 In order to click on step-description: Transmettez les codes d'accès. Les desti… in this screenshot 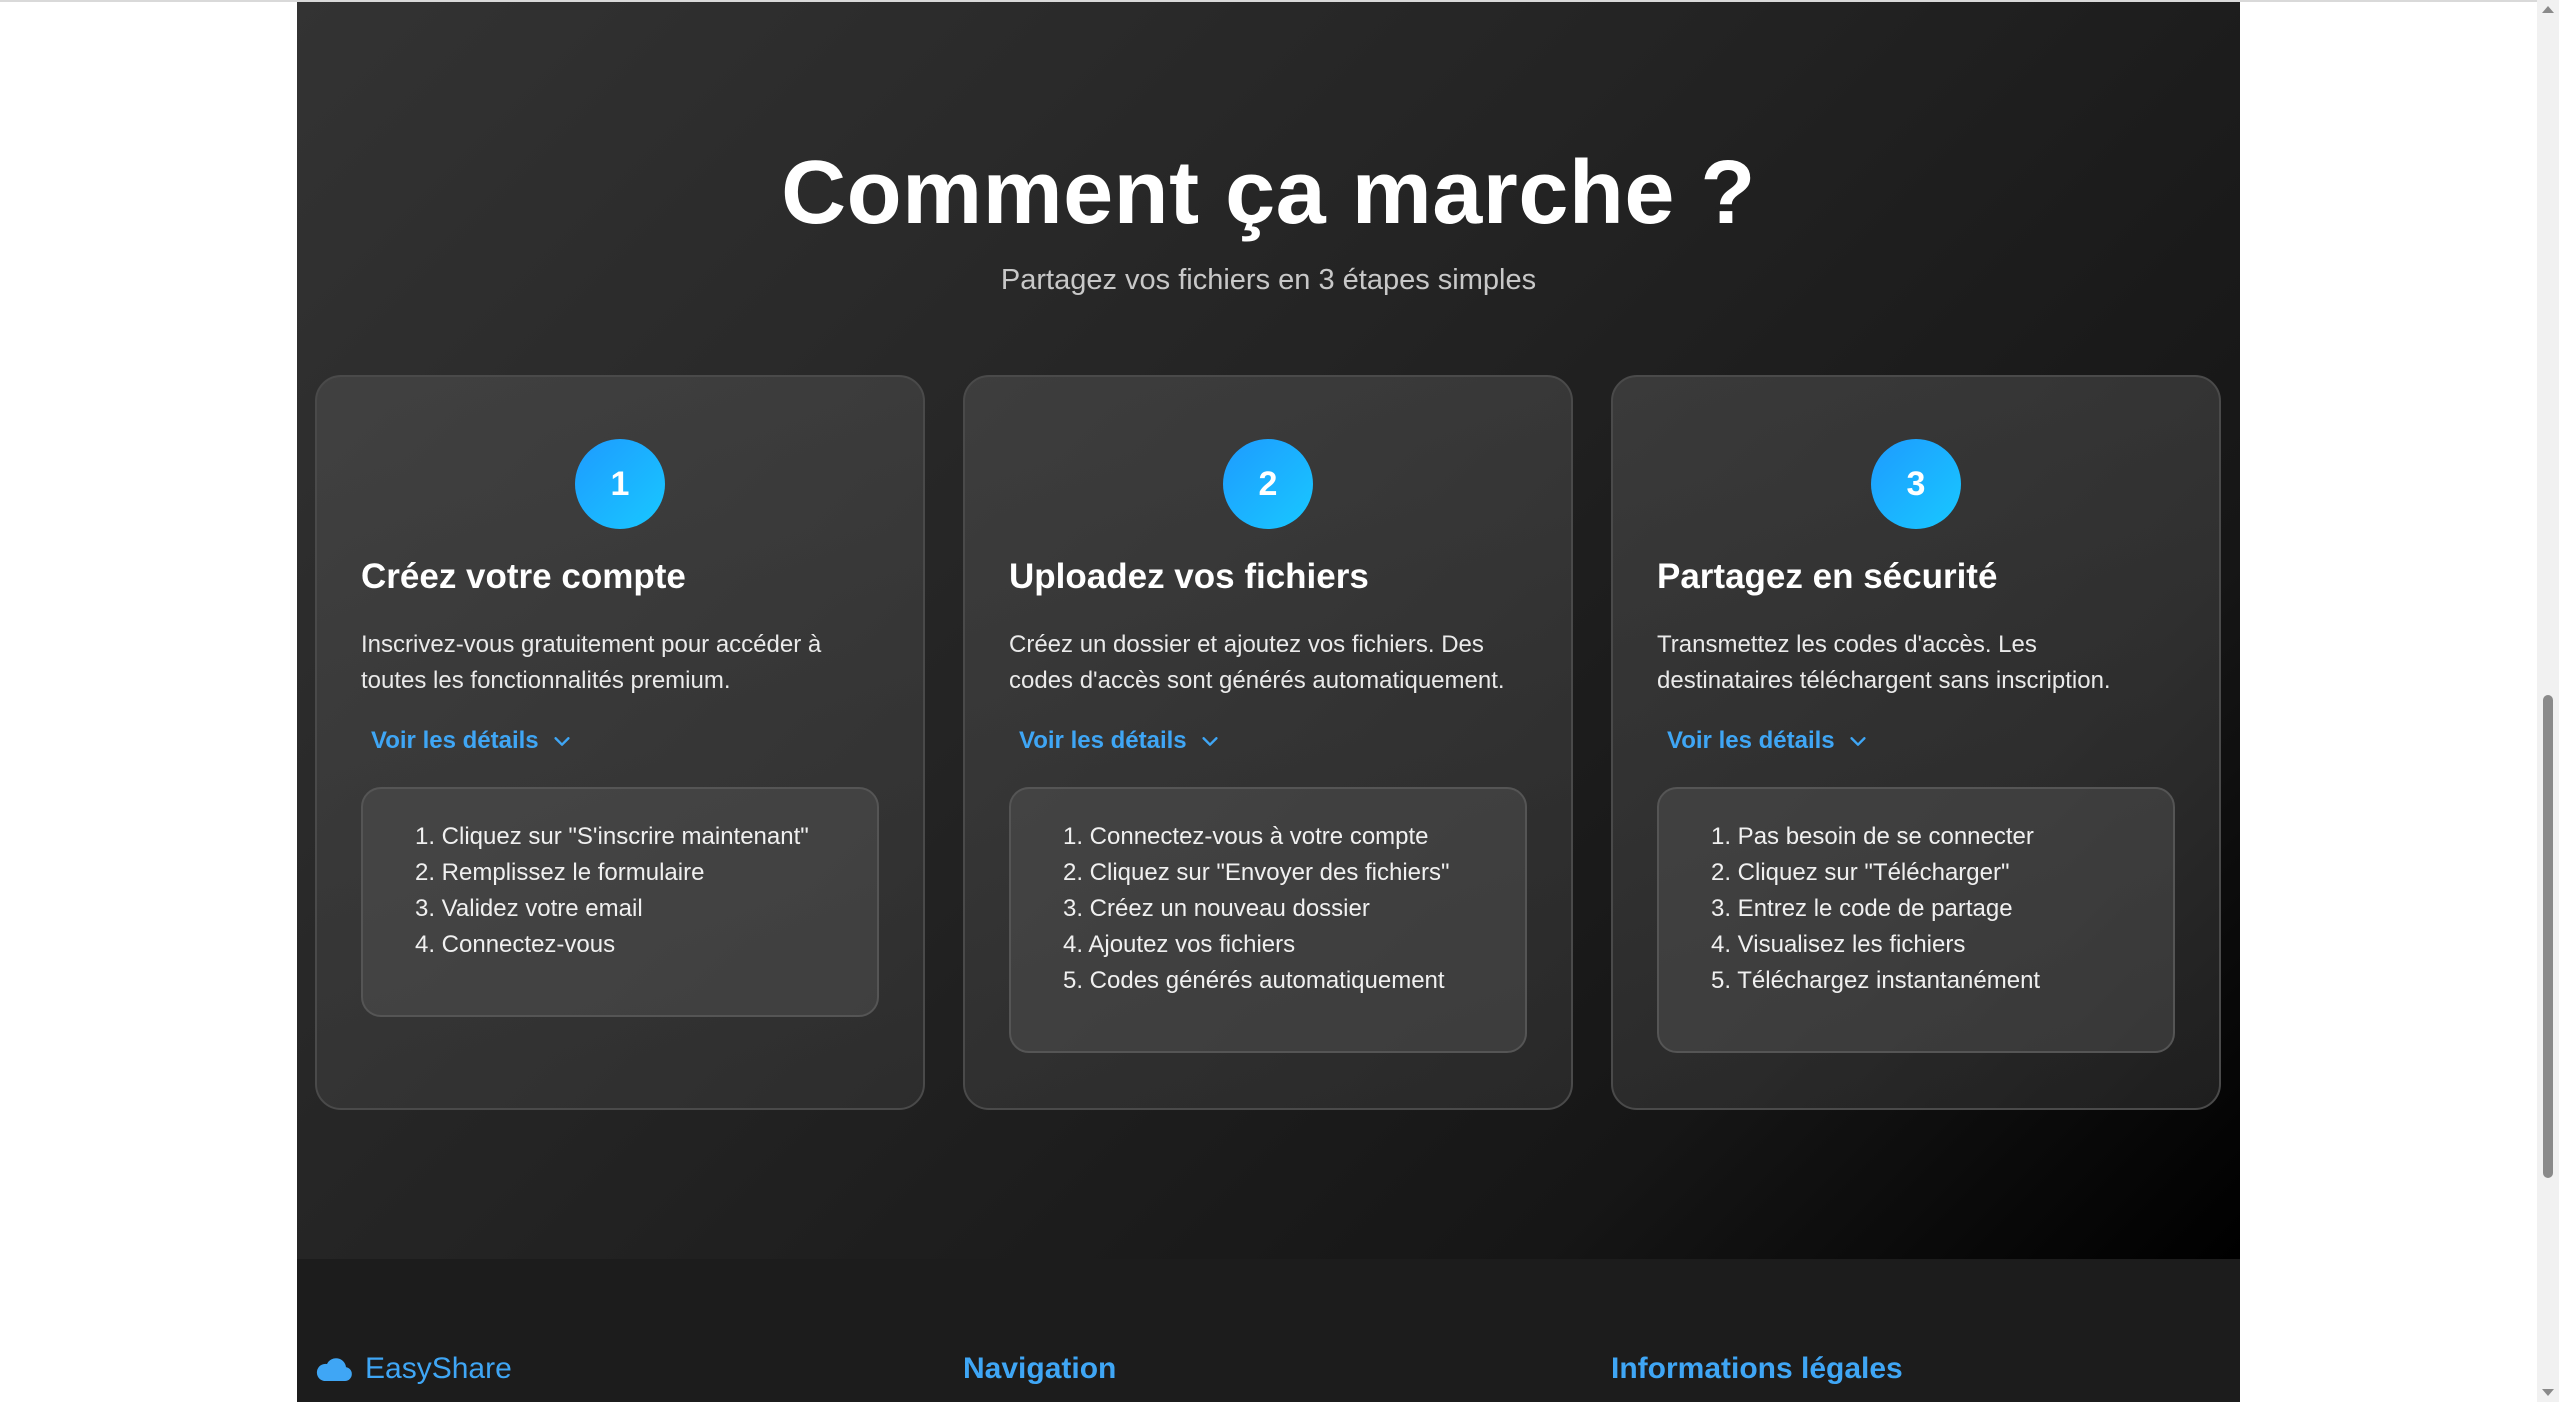, I will do `click(1884, 662)`.